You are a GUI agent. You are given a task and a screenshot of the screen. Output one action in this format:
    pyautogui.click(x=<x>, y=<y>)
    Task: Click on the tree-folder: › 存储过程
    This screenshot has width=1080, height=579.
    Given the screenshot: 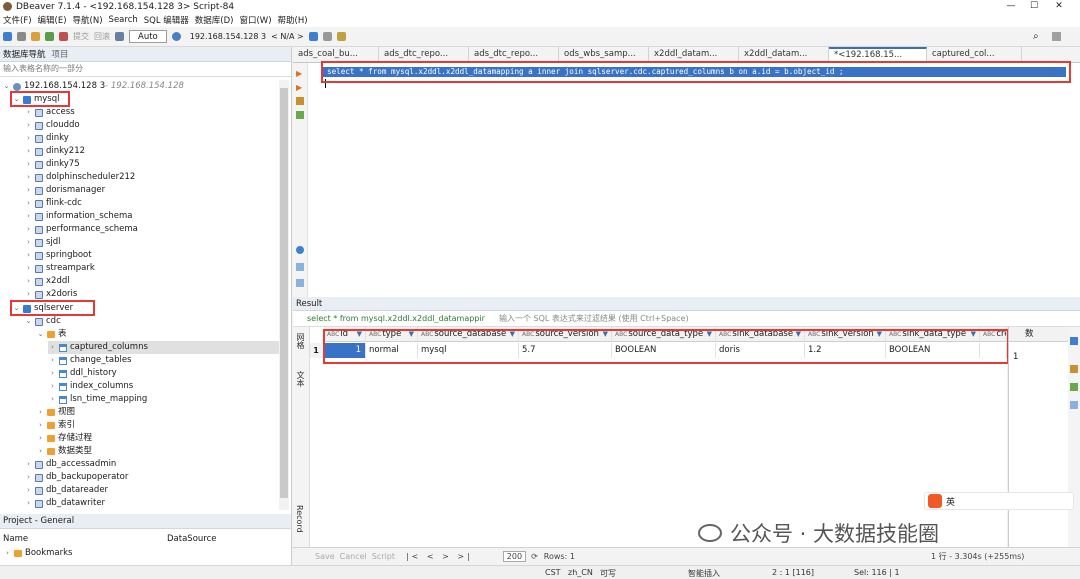 What is the action you would take?
    pyautogui.click(x=64, y=438)
    